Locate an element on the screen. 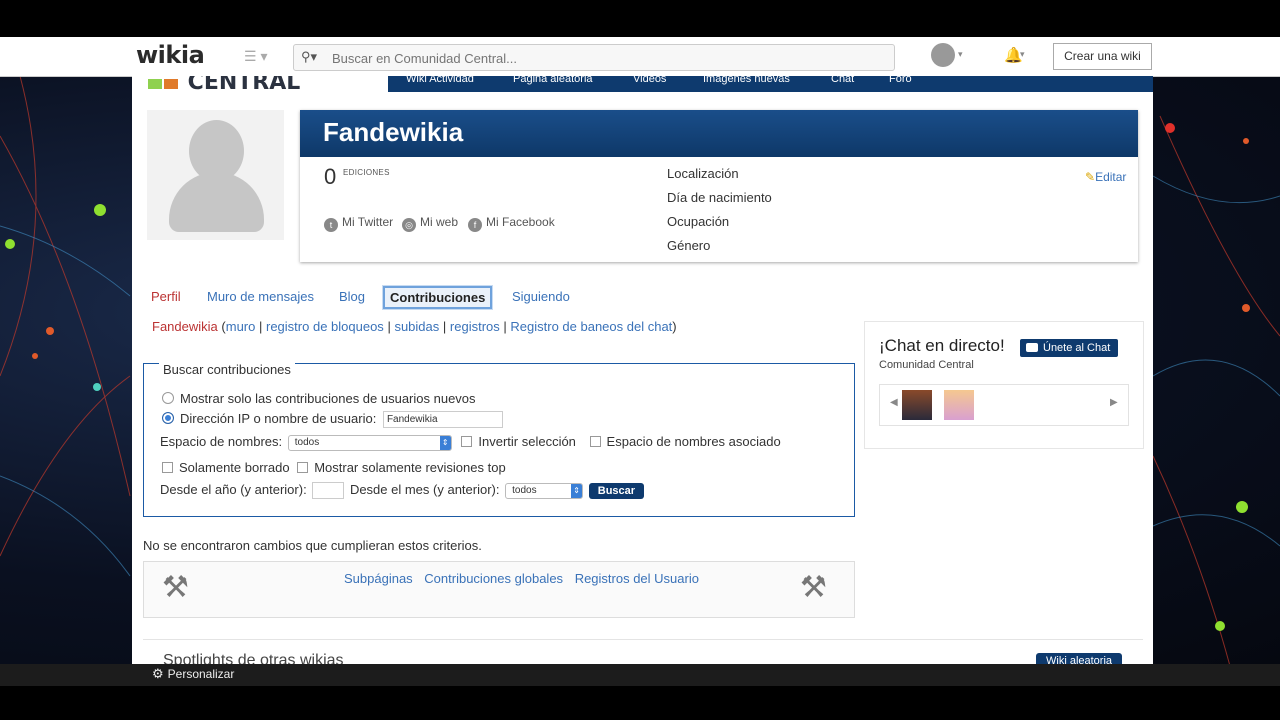 This screenshot has height=720, width=1280. user-avatar-icon is located at coordinates (943, 55).